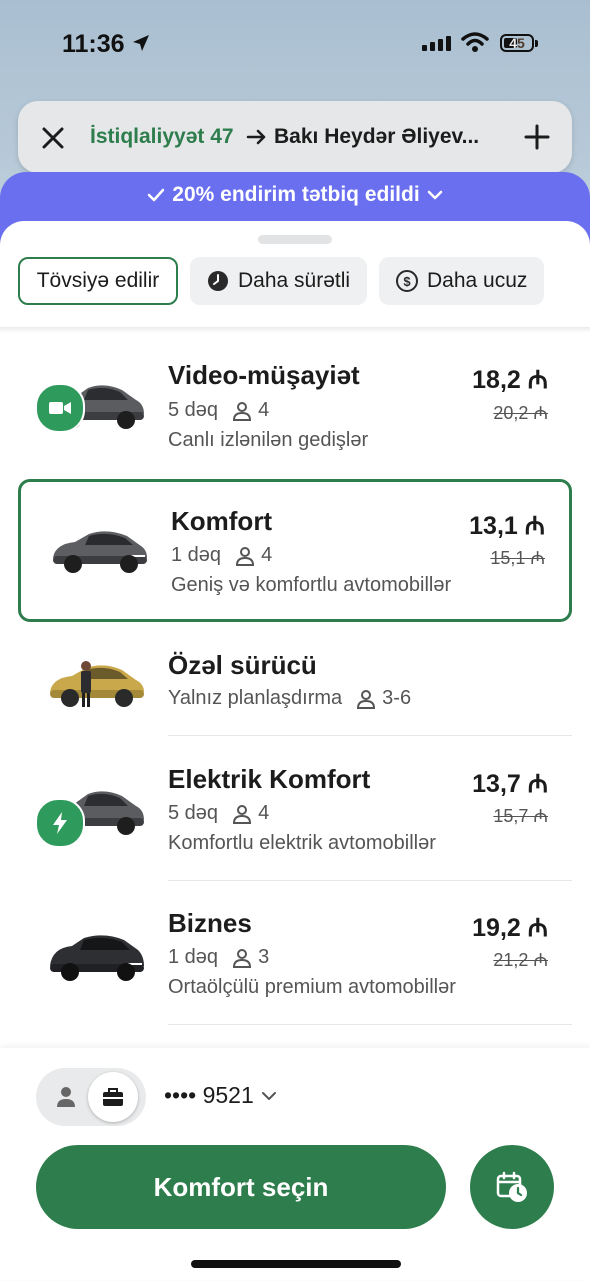 This screenshot has height=1281, width=590. I want to click on payment-method-selector: •••• 9521, so click(221, 1095).